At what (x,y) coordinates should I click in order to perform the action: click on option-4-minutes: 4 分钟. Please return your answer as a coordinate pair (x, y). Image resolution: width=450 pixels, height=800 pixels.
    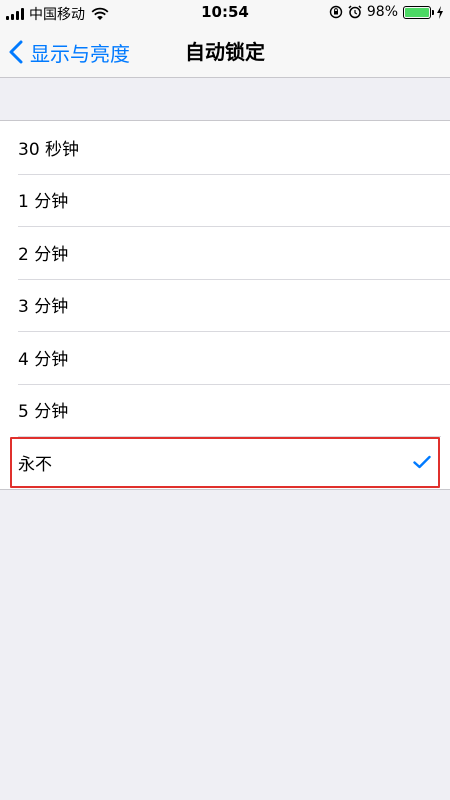
    Looking at the image, I should click on (225, 357).